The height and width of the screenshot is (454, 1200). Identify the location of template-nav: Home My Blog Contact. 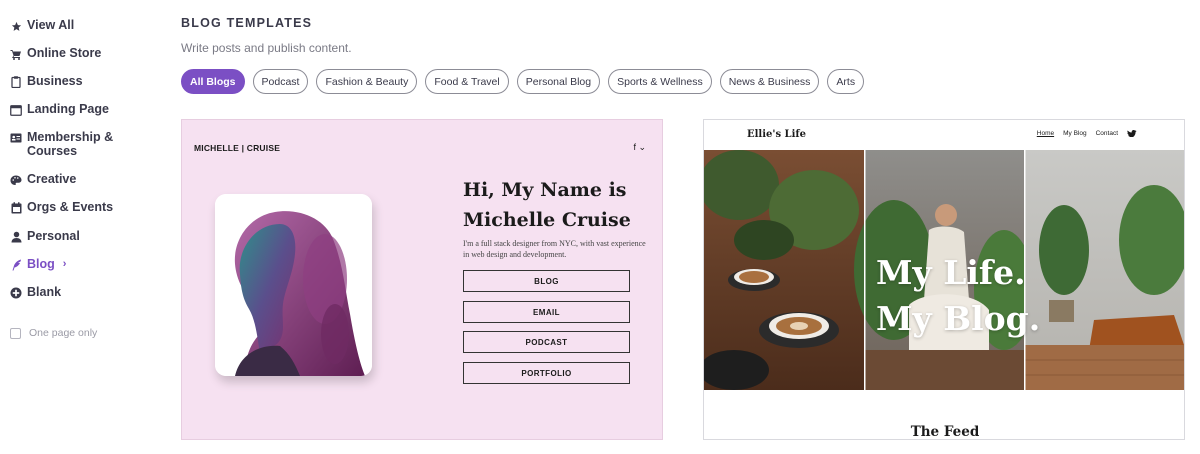
(1087, 134).